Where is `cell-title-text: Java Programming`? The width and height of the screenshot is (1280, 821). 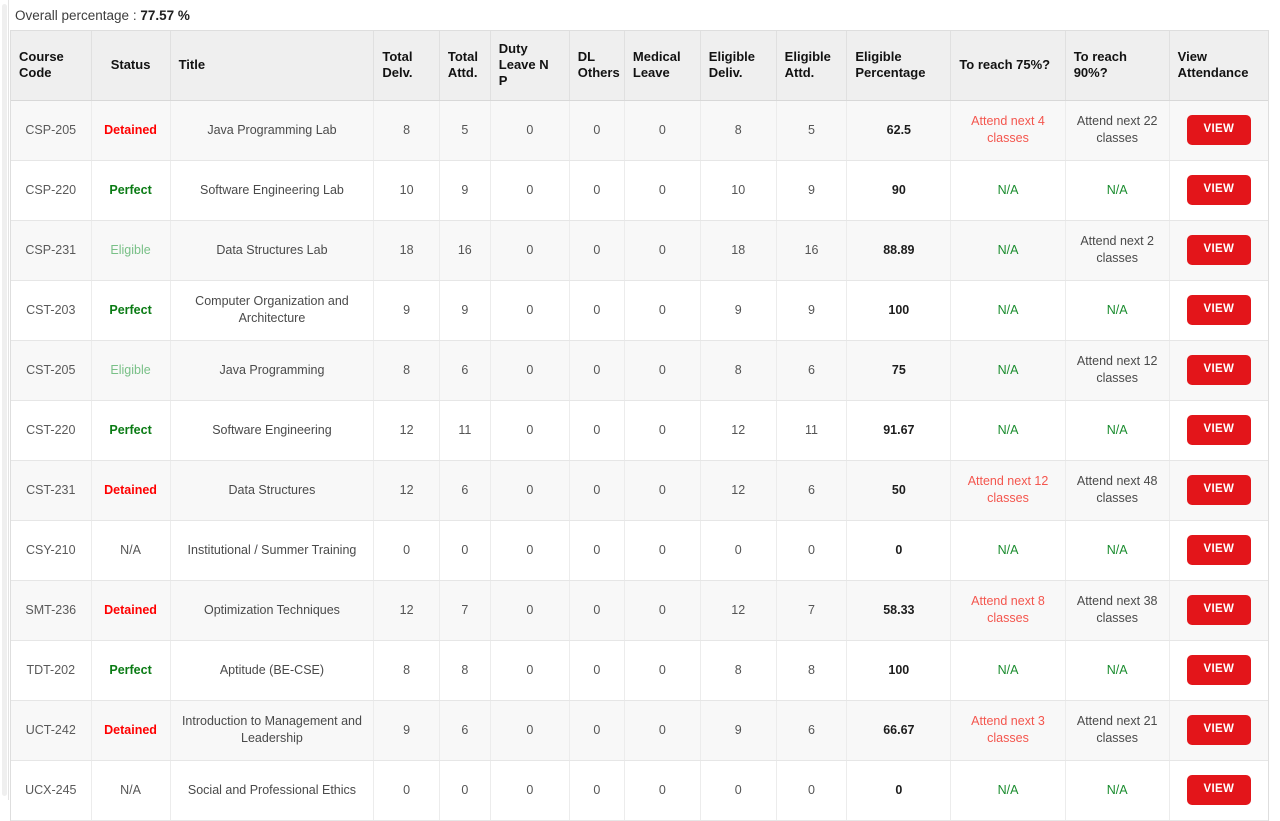
cell-title-text: Java Programming is located at coordinates (272, 369).